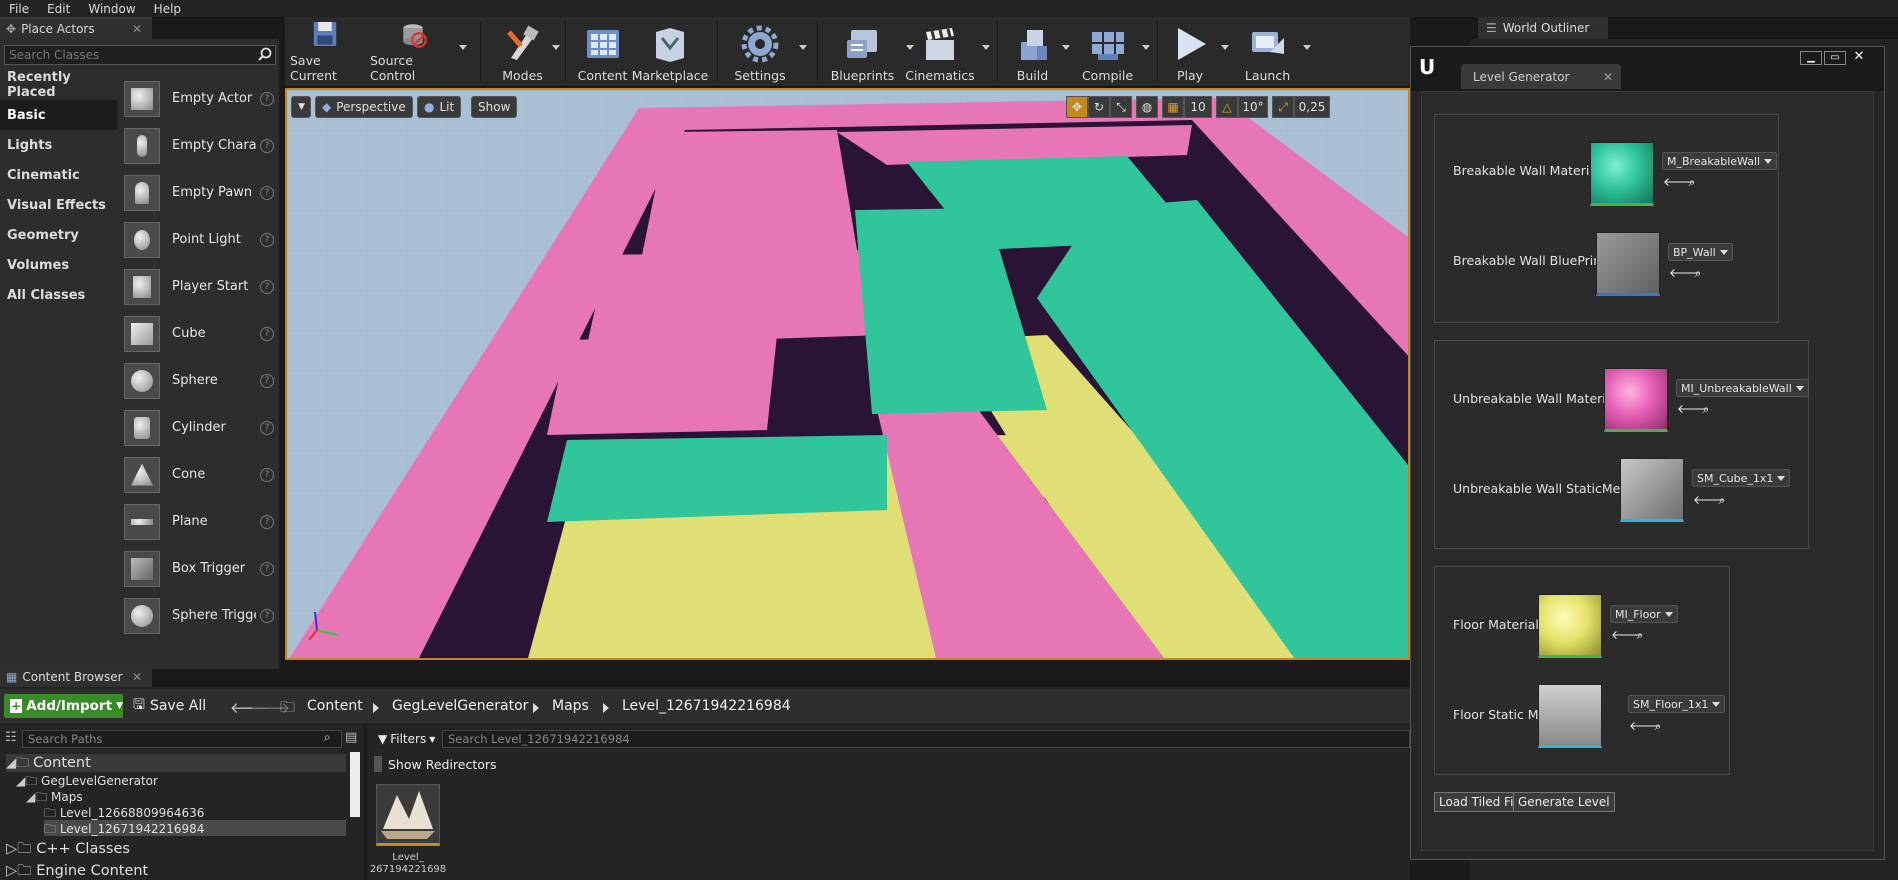 The image size is (1898, 880). I want to click on tree-item-level-selected: 🗀 Level_12671942216984, so click(195, 828).